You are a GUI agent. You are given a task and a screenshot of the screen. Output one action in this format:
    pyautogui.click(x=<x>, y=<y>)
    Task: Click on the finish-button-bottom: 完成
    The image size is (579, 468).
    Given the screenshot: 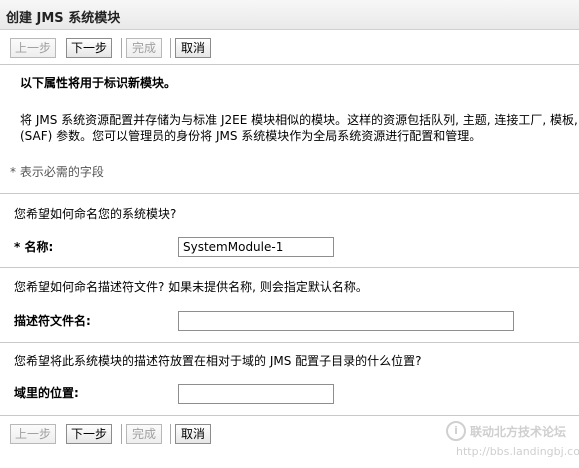 What is the action you would take?
    pyautogui.click(x=144, y=434)
    